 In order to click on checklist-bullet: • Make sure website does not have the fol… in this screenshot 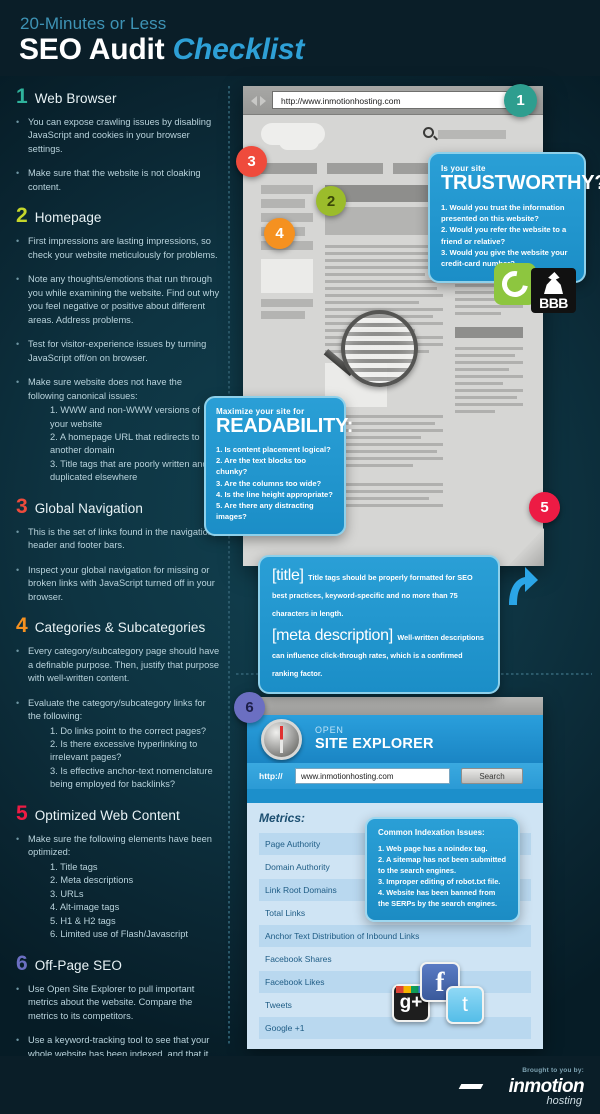, I will do `click(118, 430)`.